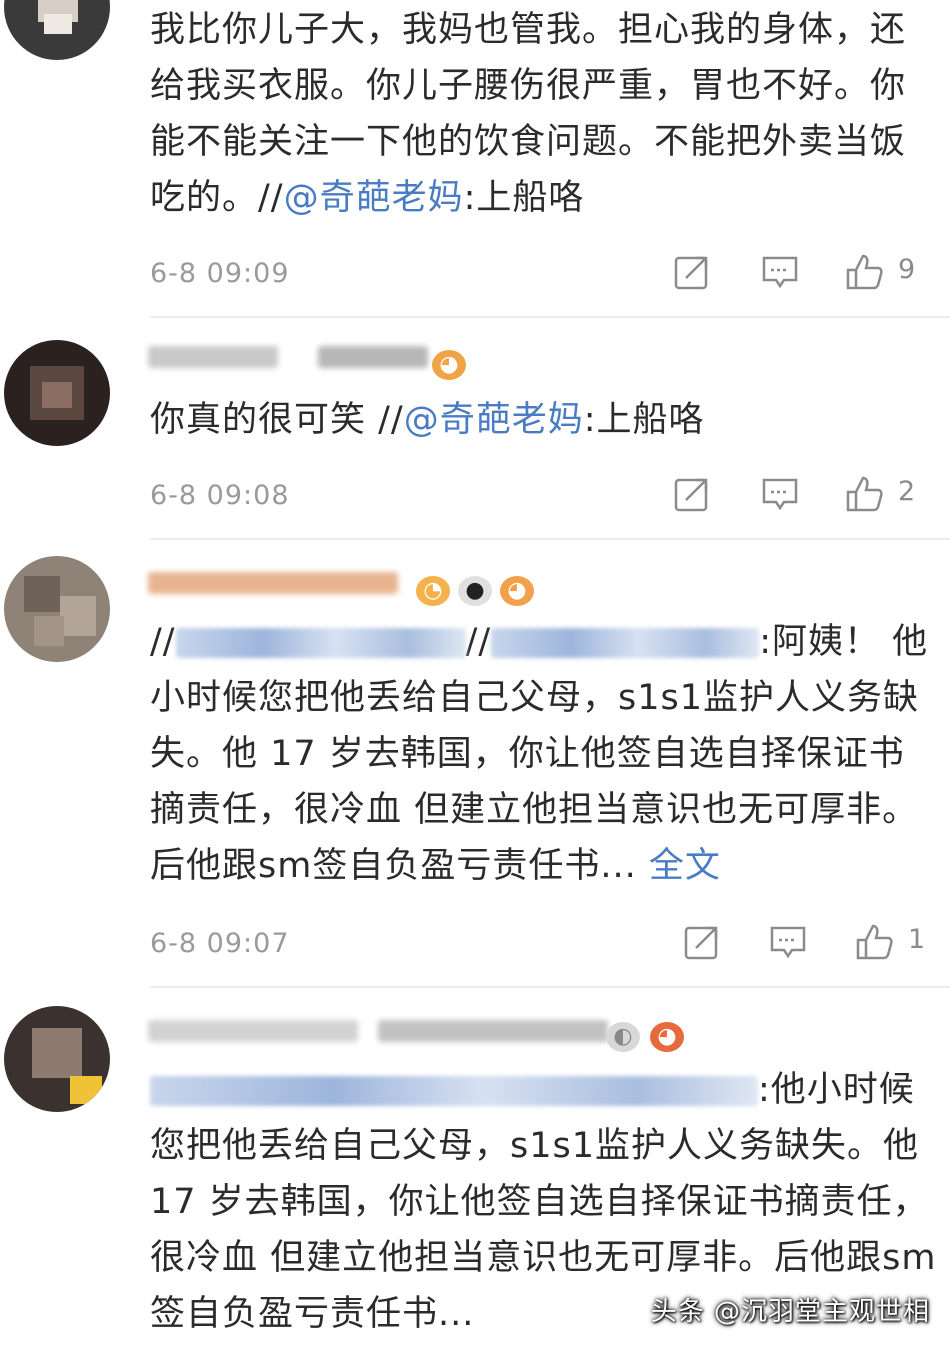  I want to click on comment-text: 你真的很可笑 //@奇葩老妈:上船咯, so click(427, 420).